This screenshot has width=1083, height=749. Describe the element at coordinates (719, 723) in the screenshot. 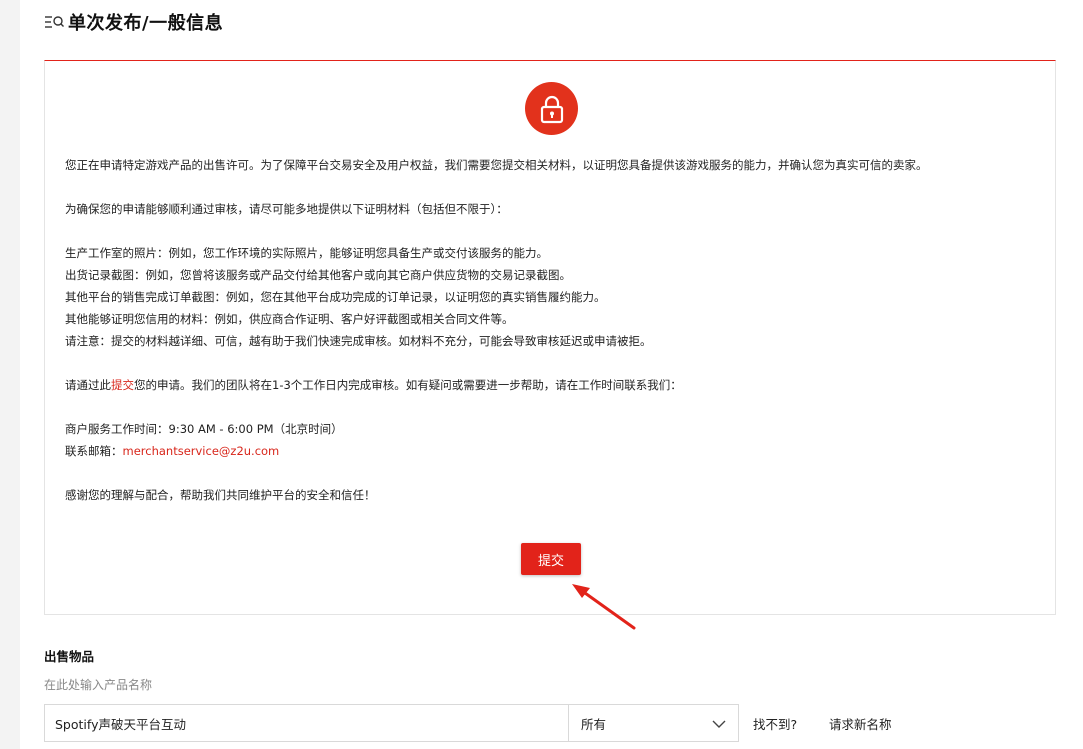

I see `chevron-down-icon` at that location.